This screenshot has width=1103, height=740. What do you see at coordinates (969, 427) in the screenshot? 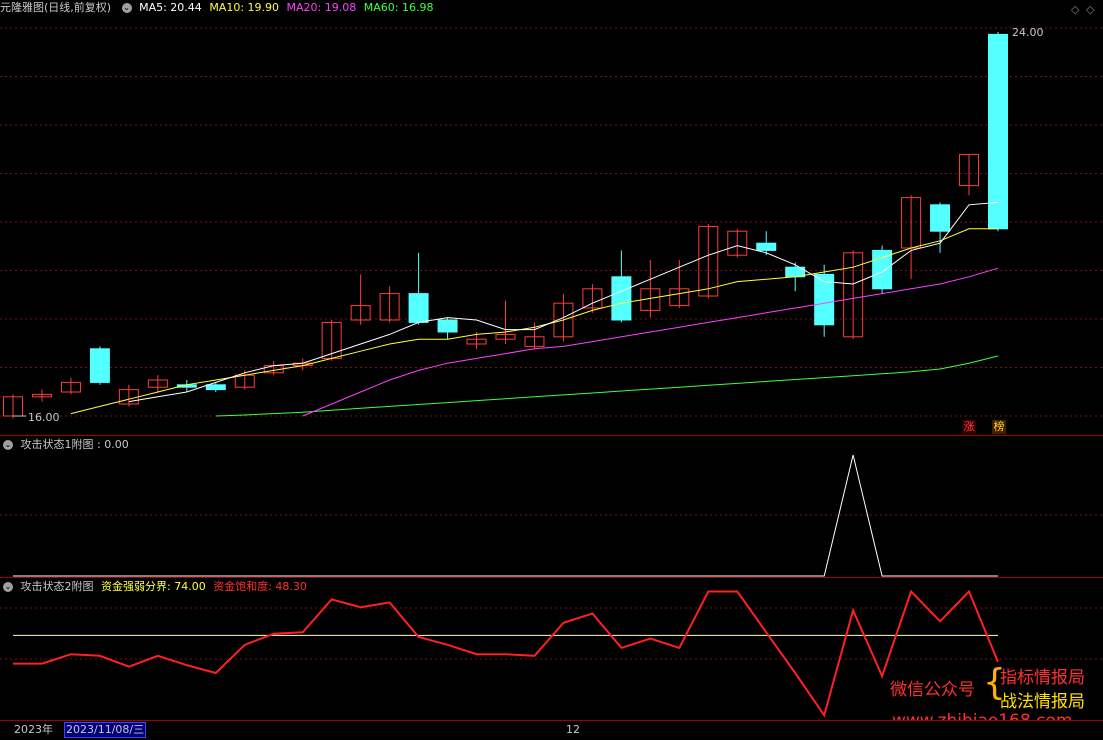
I see `zhang-tag: 涨` at bounding box center [969, 427].